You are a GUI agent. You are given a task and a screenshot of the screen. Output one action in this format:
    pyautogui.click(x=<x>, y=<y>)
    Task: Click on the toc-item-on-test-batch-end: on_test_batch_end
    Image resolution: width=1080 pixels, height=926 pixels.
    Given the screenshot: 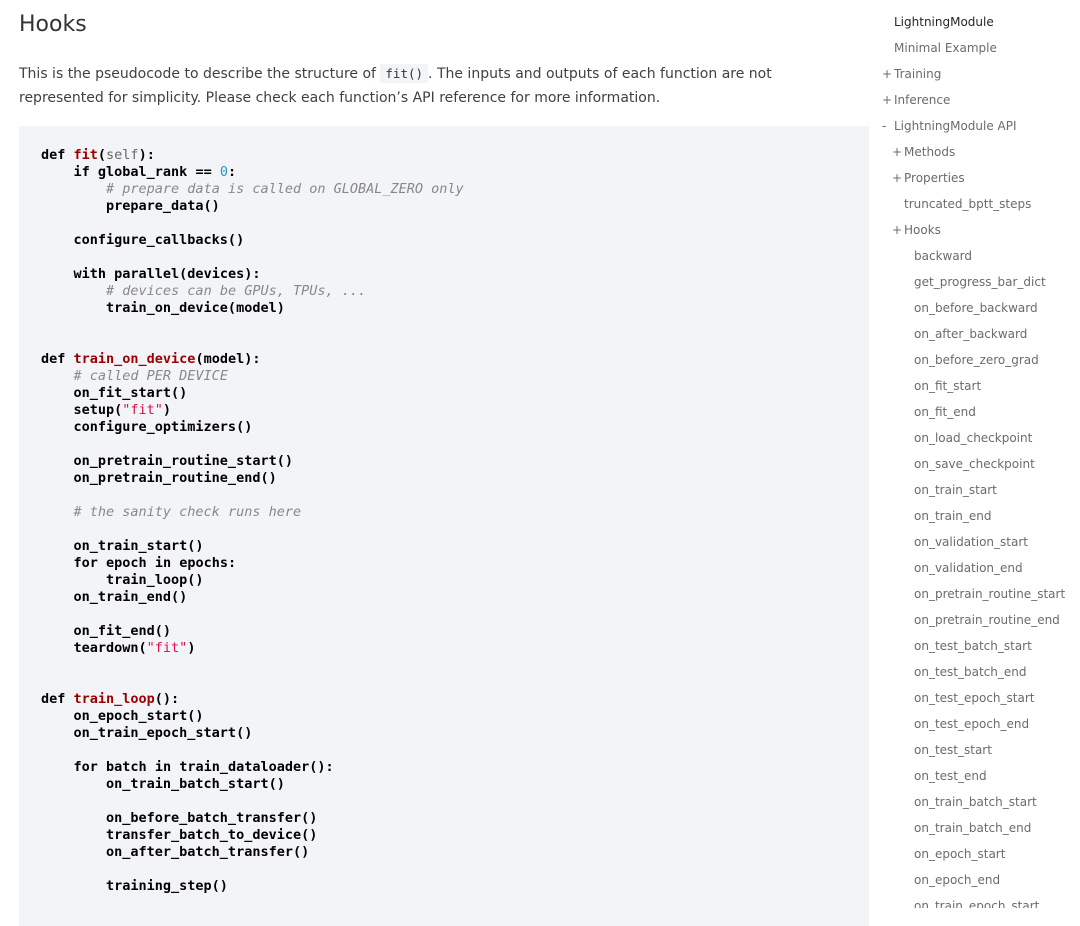 What is the action you would take?
    pyautogui.click(x=970, y=672)
    